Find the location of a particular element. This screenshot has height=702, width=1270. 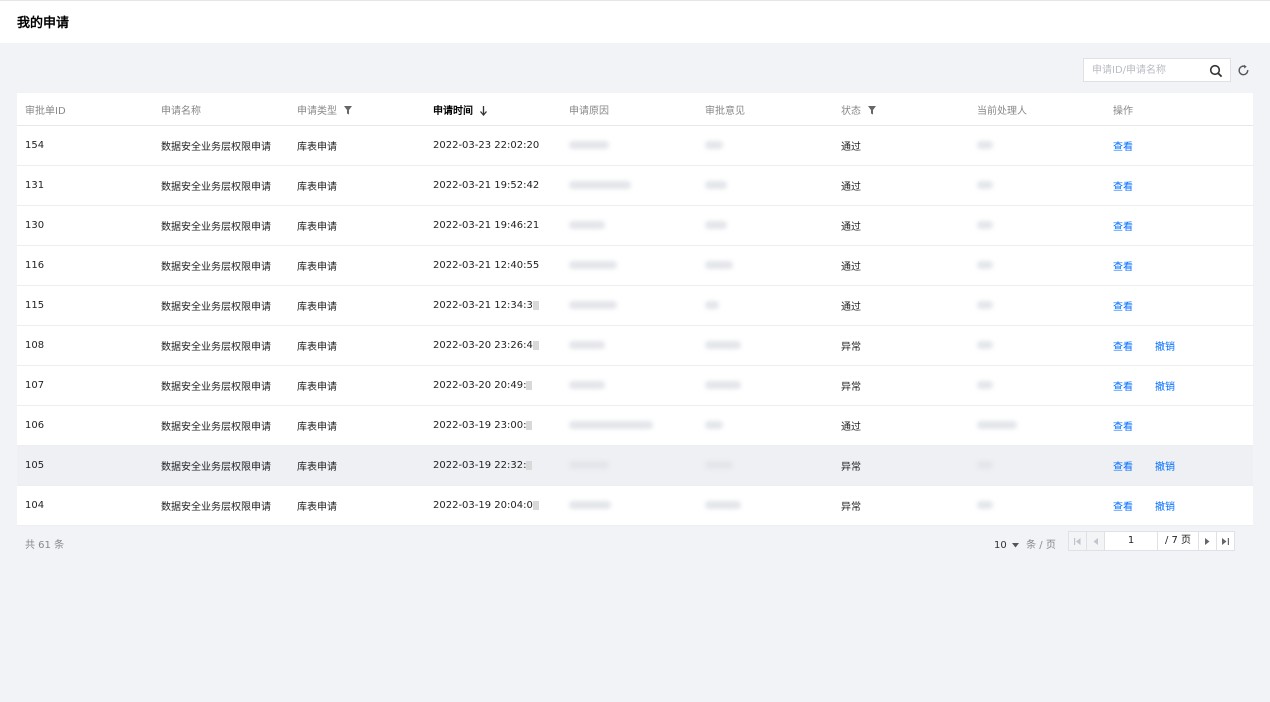

cell-time: 2022-03-21 12:40:55 is located at coordinates (493, 265).